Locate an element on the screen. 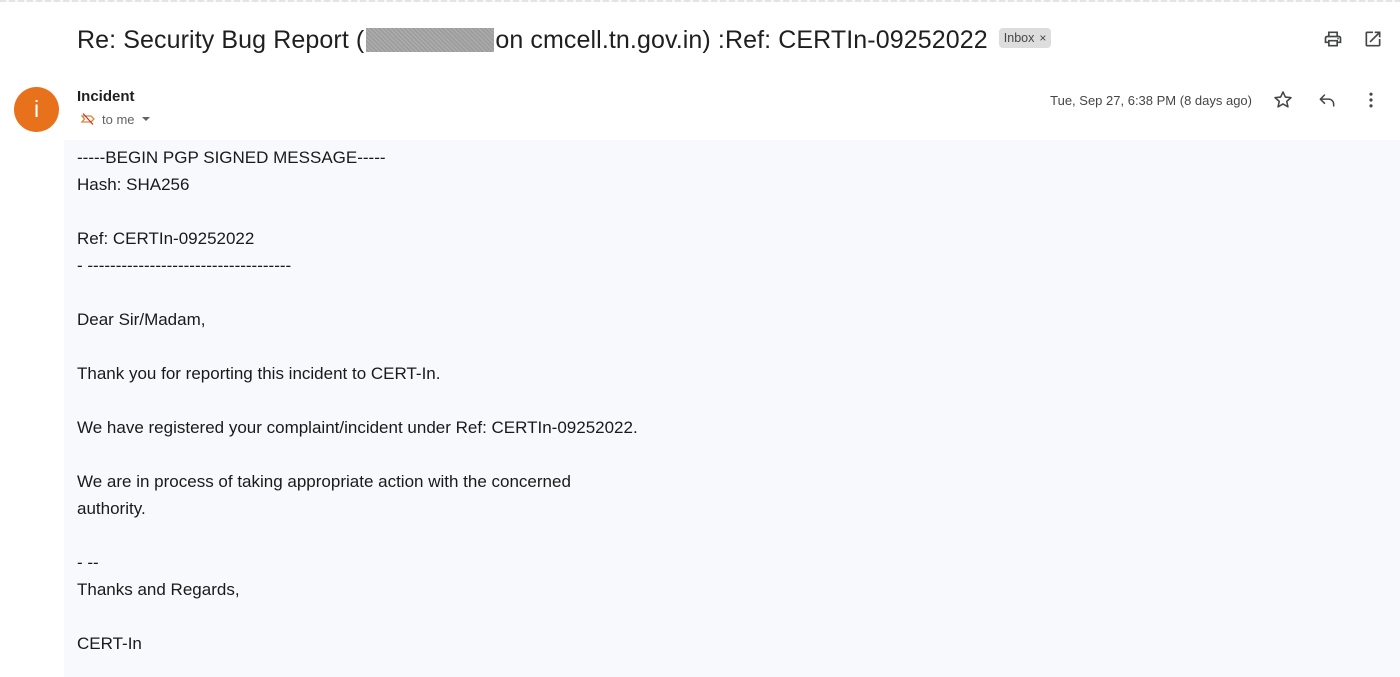 The height and width of the screenshot is (677, 1400). subject-prefix: Re: Security Bug Report ( is located at coordinates (221, 39).